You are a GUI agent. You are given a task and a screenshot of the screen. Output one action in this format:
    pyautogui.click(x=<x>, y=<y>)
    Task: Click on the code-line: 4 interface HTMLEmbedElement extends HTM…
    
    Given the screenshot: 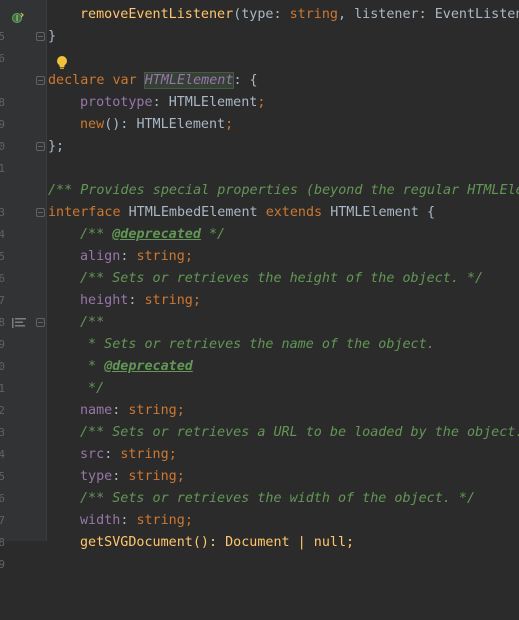 What is the action you would take?
    pyautogui.click(x=259, y=221)
    